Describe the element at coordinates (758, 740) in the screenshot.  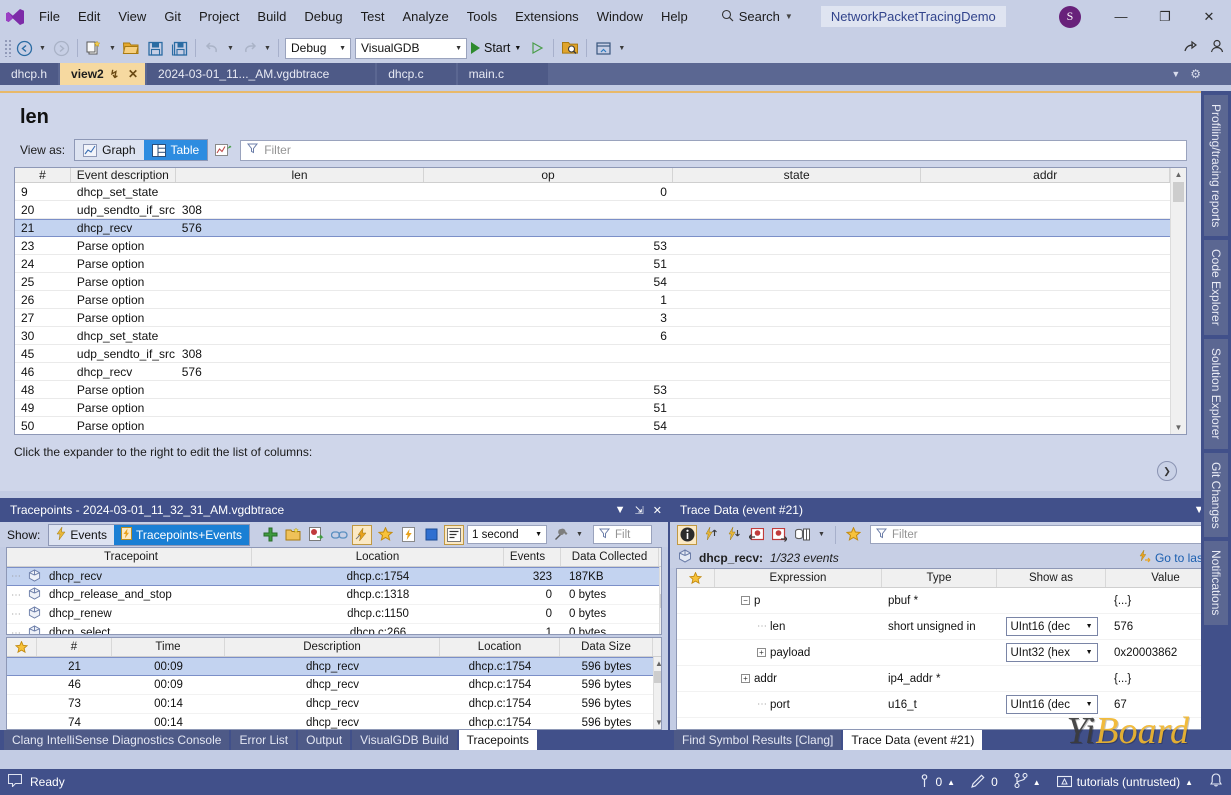
I see `tab-find-symbol-results: Find Symbol Results [Clang]` at that location.